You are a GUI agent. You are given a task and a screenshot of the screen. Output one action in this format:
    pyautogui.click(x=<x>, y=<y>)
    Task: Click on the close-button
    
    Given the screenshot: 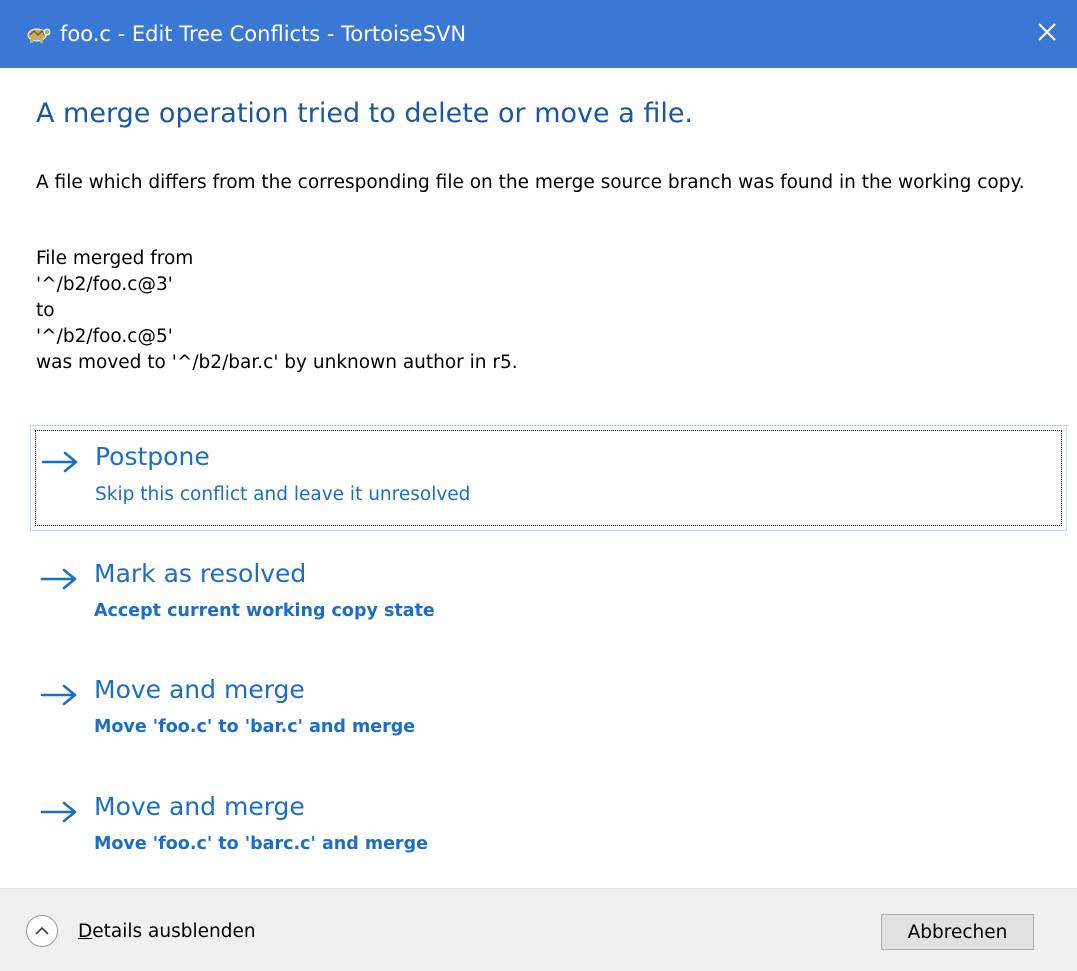 What is the action you would take?
    pyautogui.click(x=1047, y=34)
    